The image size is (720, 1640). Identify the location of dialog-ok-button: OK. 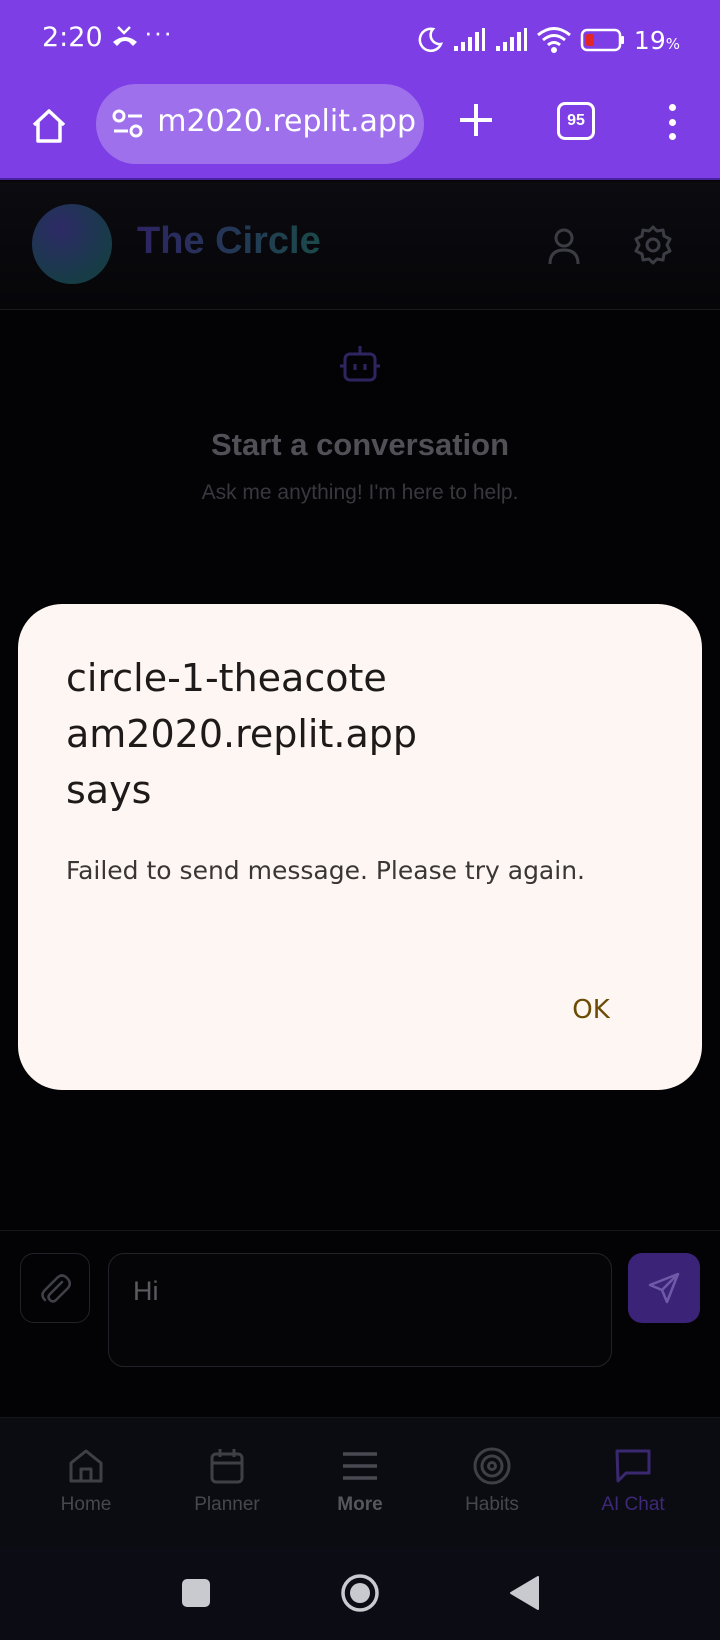
(591, 1010).